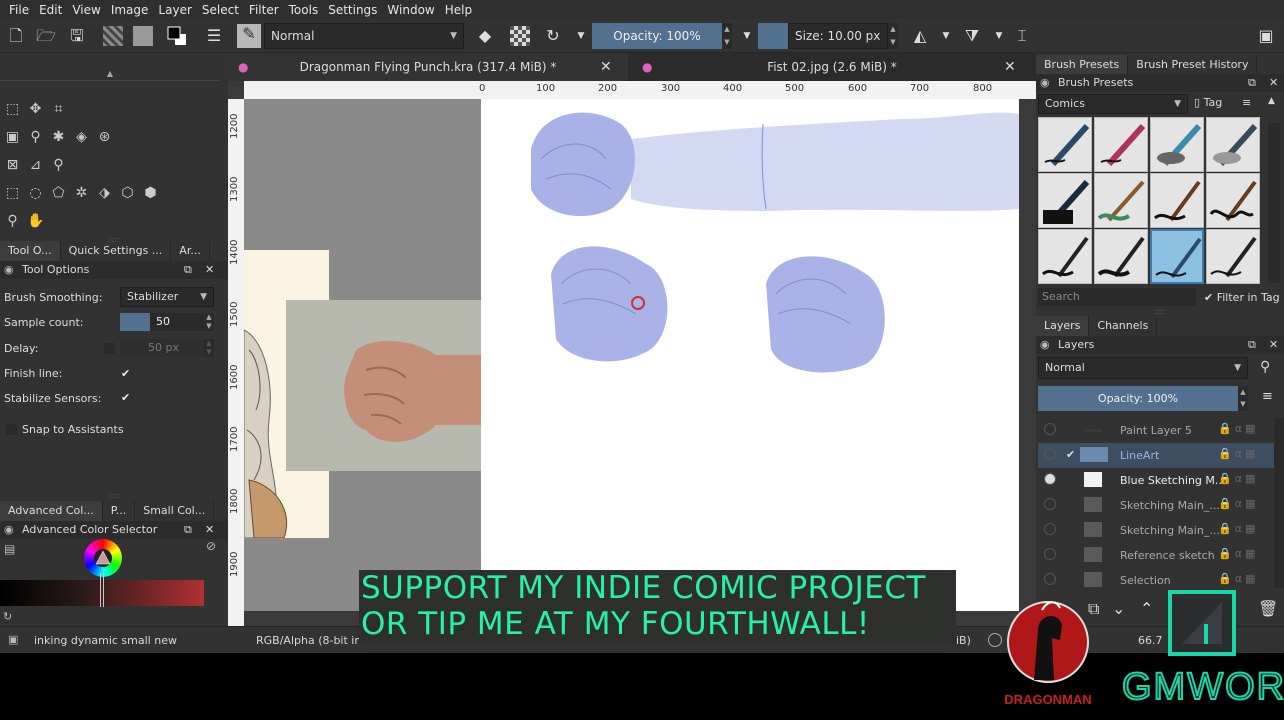 Image resolution: width=1284 pixels, height=720 pixels. I want to click on tab-fist-document: ● Fist 02.jpg (2.6 MiB) * ✕, so click(832, 67).